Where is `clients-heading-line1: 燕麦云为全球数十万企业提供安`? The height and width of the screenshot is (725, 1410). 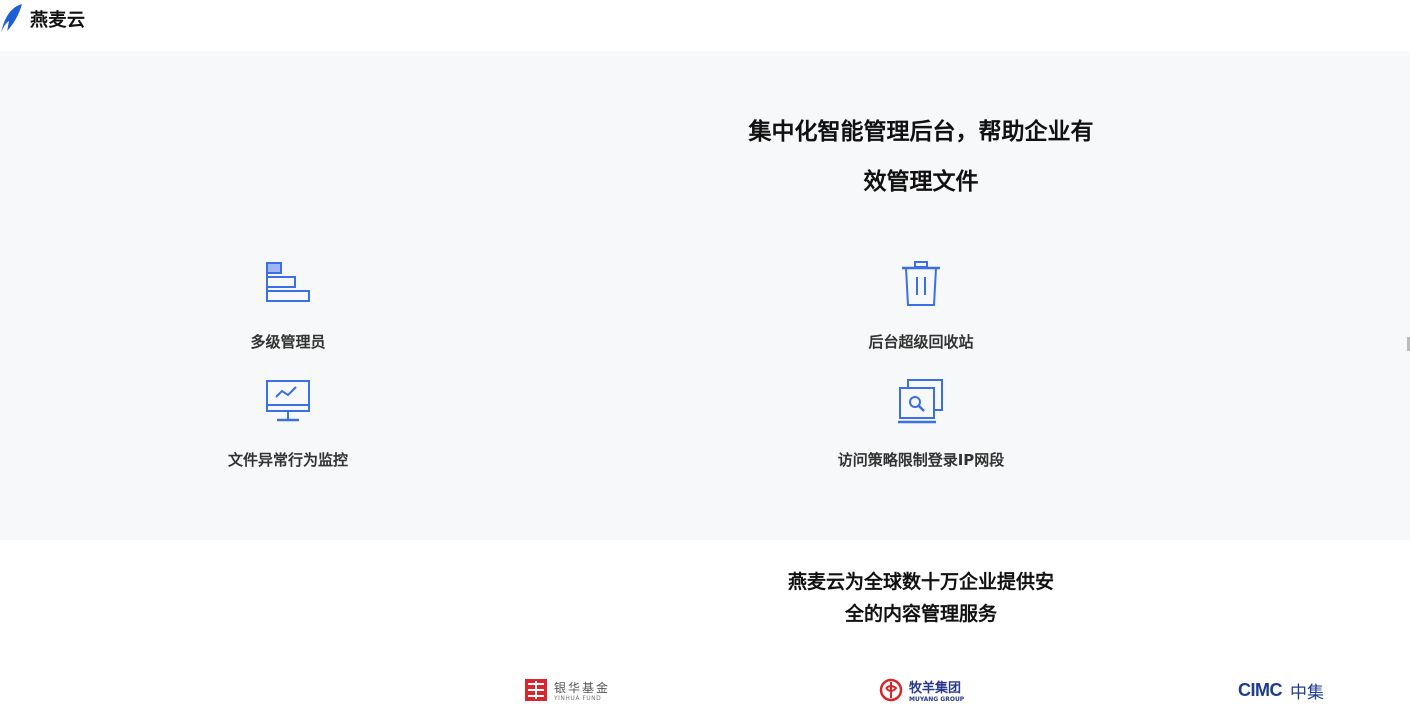
clients-heading-line1: 燕麦云为全球数十万企业提供安 is located at coordinates (920, 582).